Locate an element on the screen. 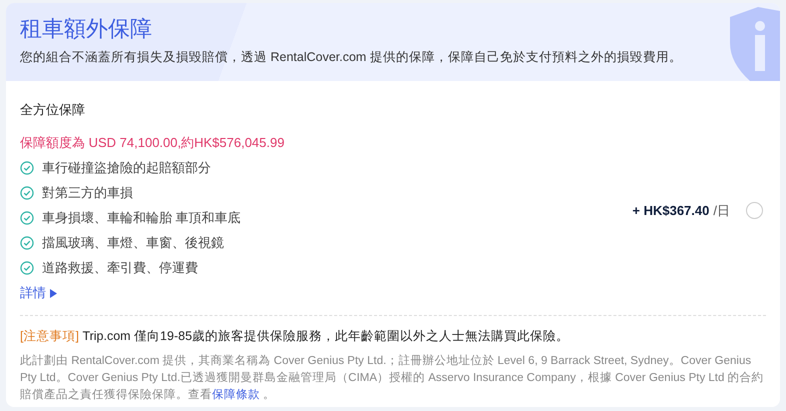 The image size is (786, 411). notice-text: [注意事項] Trip.com 僅向19-85歲的旅客提供保險服務，此年齡範圍以外之人士無法購買此保險。 is located at coordinates (295, 336).